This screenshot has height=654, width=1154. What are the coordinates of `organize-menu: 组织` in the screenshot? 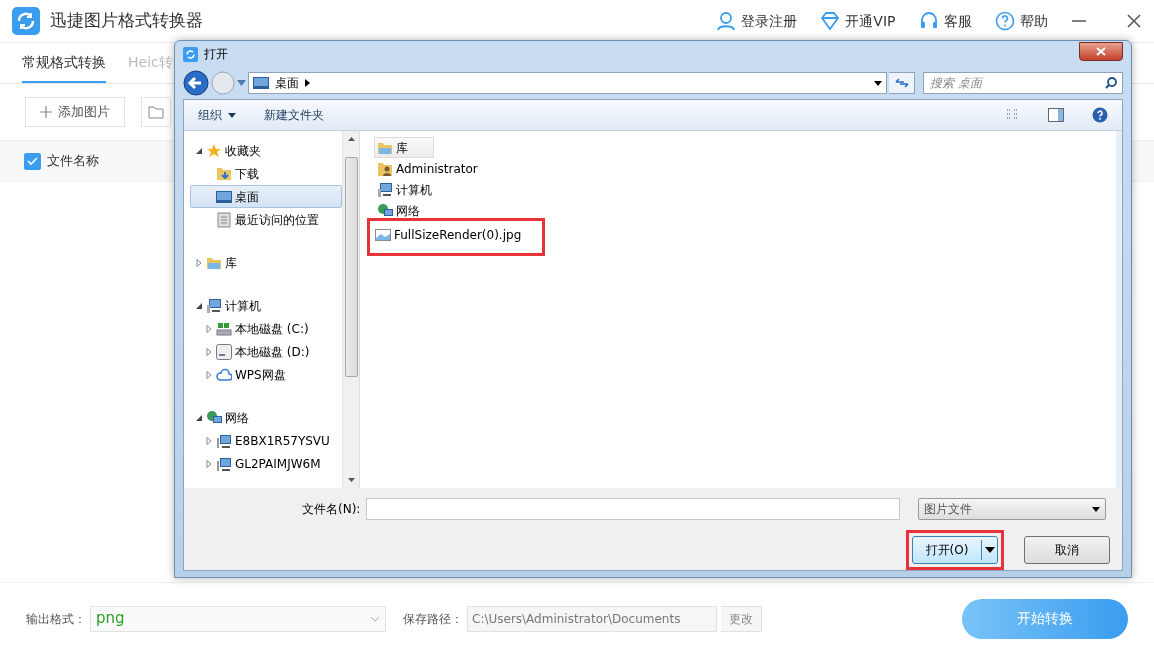 It's located at (217, 115).